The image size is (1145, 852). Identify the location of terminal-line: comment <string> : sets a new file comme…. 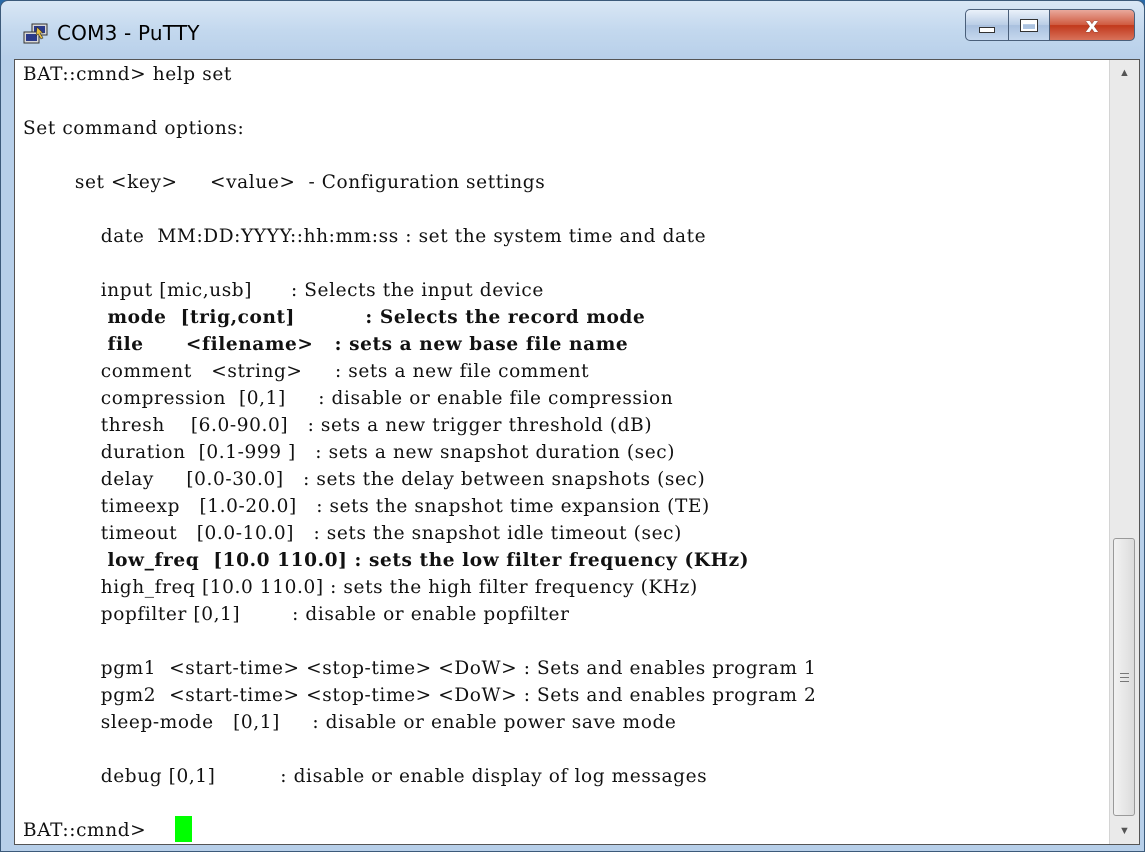
(306, 371).